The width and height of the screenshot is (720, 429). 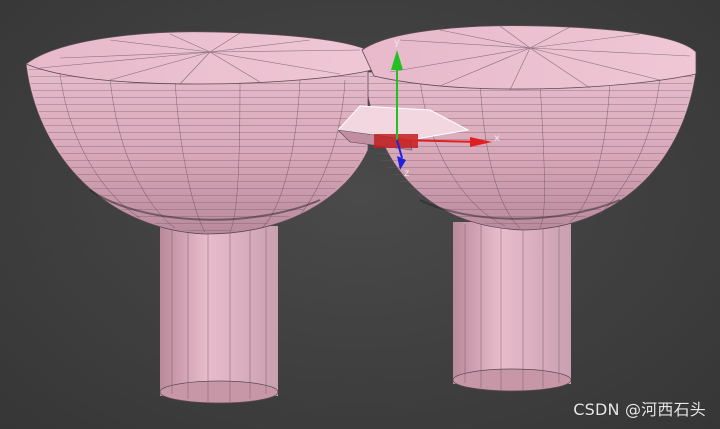 What do you see at coordinates (529, 58) in the screenshot?
I see `right-bowl-top` at bounding box center [529, 58].